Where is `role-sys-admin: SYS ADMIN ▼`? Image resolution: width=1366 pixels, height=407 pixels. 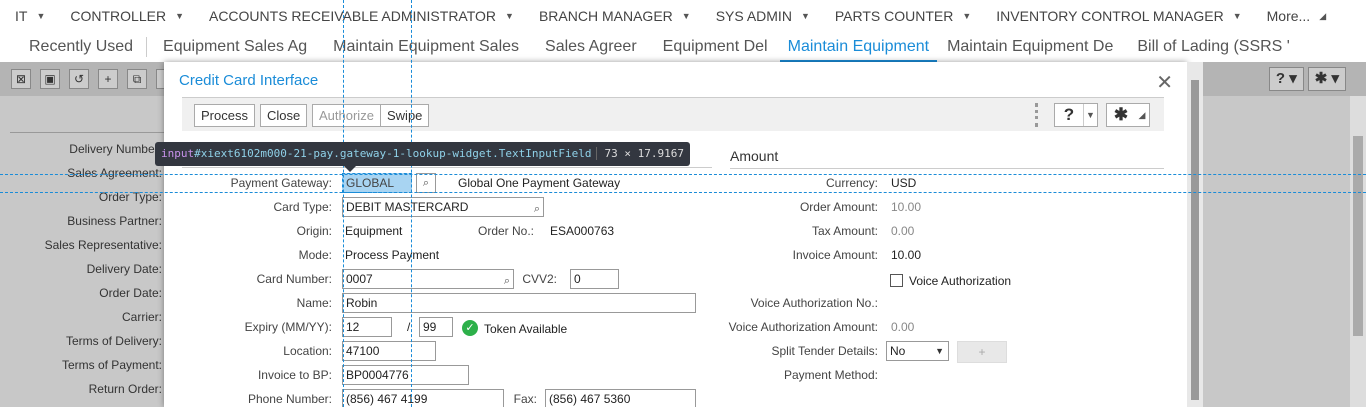
role-sys-admin: SYS ADMIN ▼ is located at coordinates (763, 16).